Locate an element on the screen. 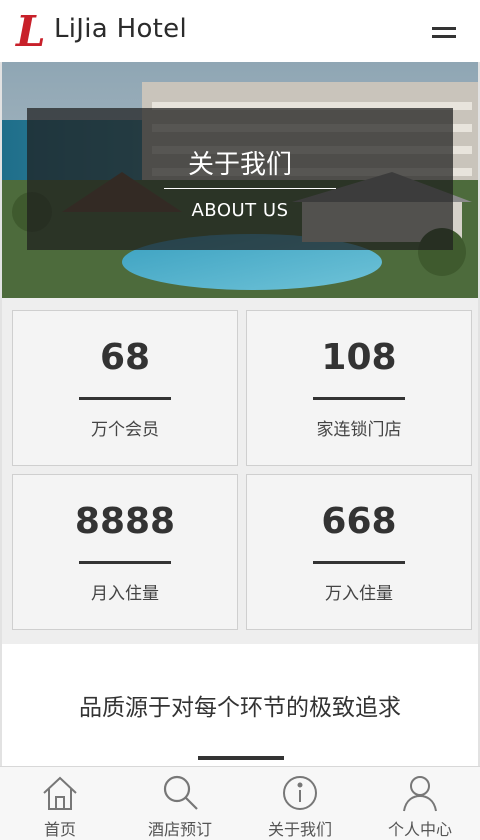 Image resolution: width=480 pixels, height=840 pixels. stat-number: 668 is located at coordinates (359, 521).